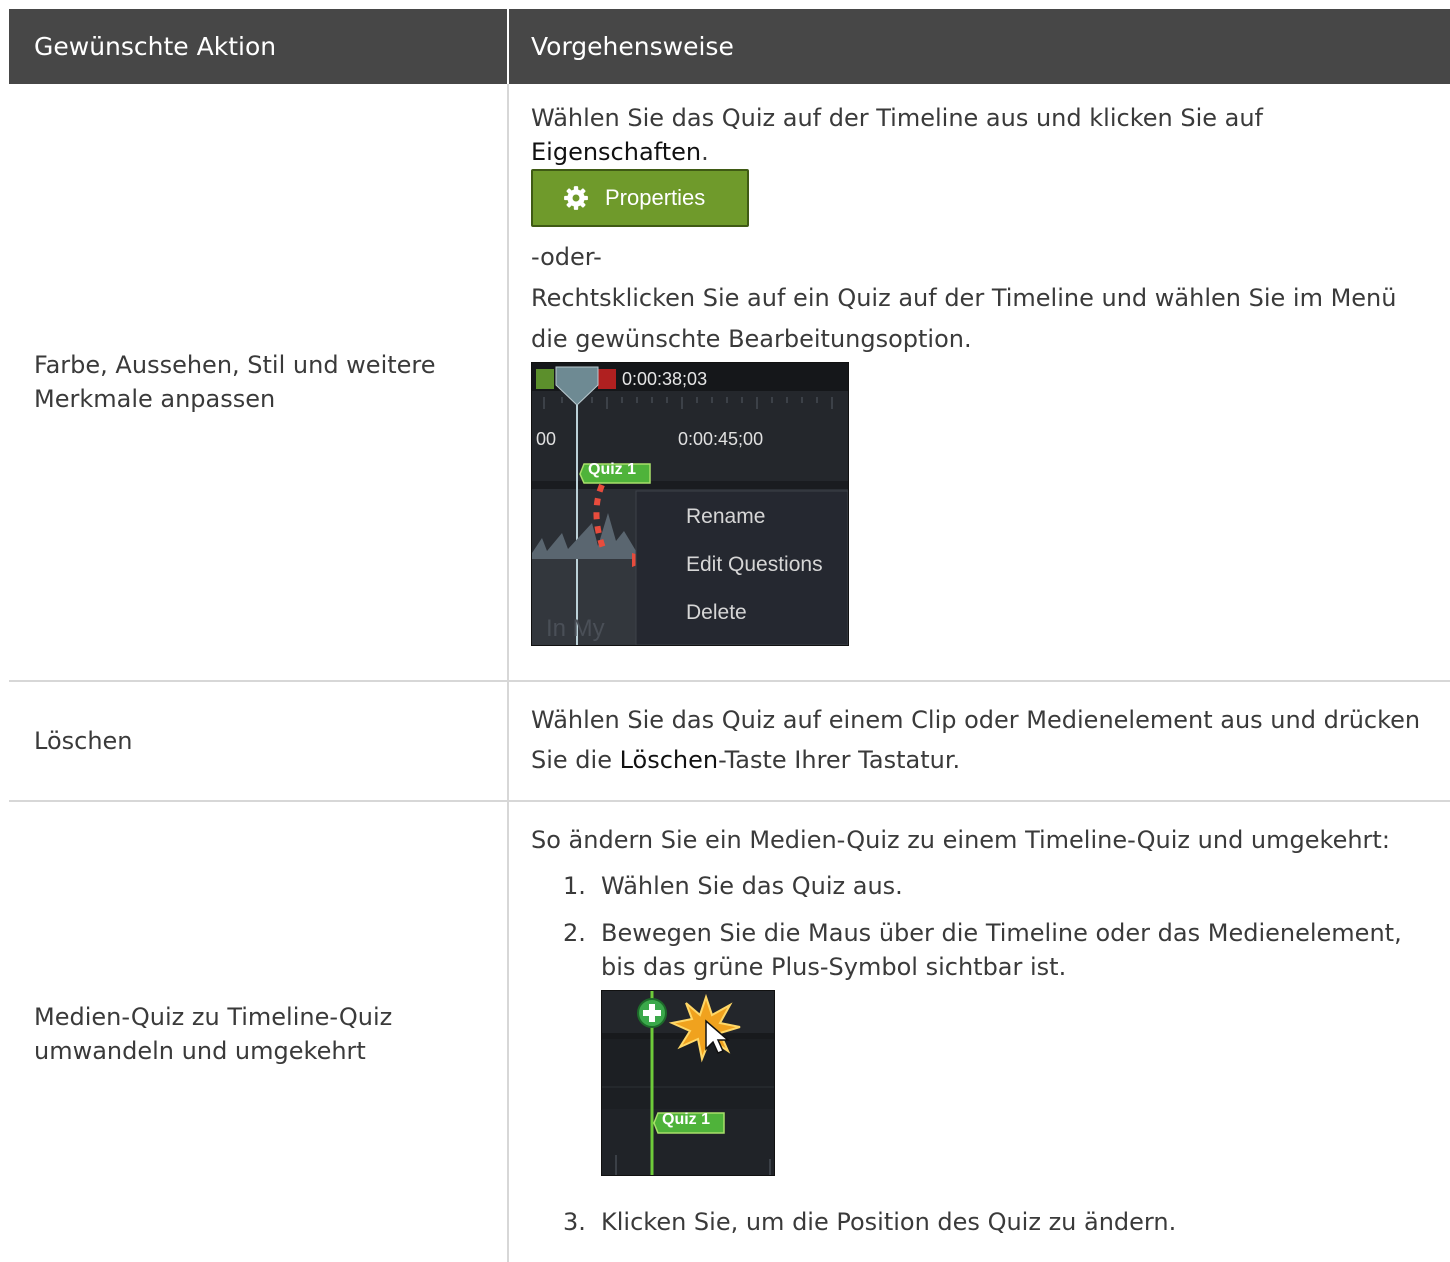 The height and width of the screenshot is (1262, 1450). What do you see at coordinates (669, 760) in the screenshot?
I see `delete-key-term: Löschen` at bounding box center [669, 760].